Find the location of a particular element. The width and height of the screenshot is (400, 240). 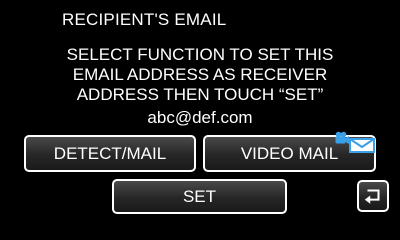

return-arrow-icon is located at coordinates (372, 196).